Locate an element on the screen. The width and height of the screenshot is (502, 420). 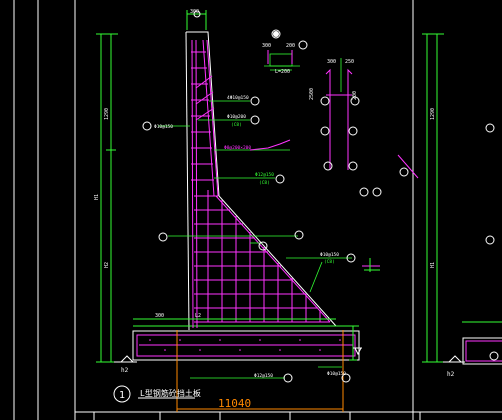
overall-dimension is located at coordinates (260, 371).